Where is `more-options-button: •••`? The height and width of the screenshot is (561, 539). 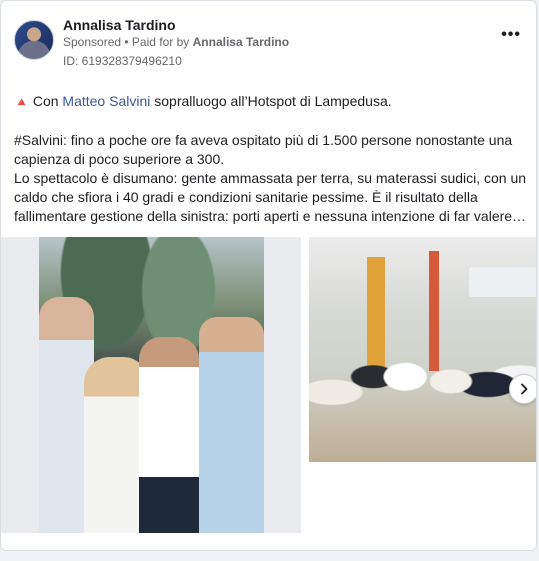
more-options-button: ••• is located at coordinates (511, 35).